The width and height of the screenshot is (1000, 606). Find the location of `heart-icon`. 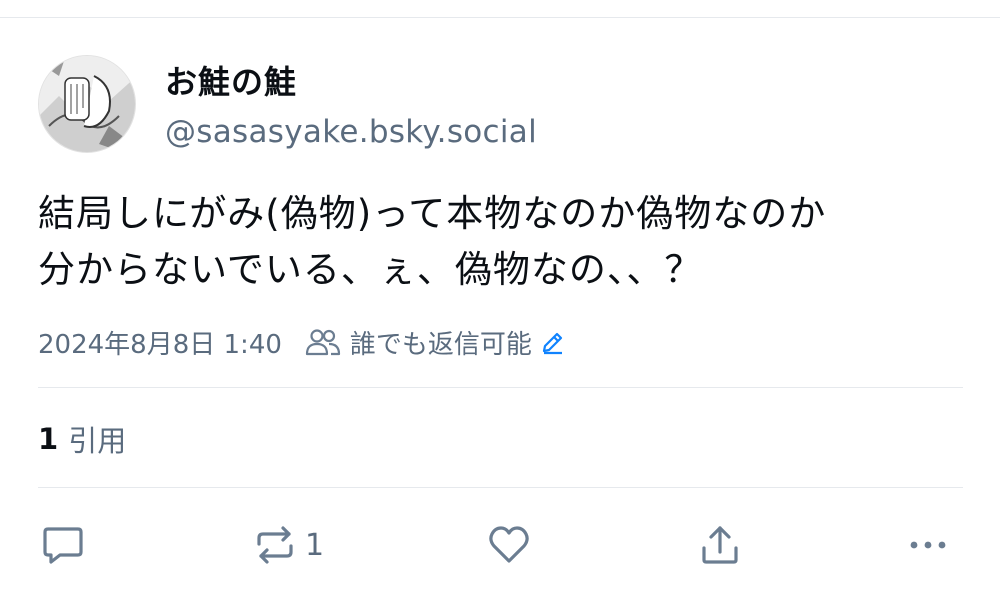

heart-icon is located at coordinates (509, 544).